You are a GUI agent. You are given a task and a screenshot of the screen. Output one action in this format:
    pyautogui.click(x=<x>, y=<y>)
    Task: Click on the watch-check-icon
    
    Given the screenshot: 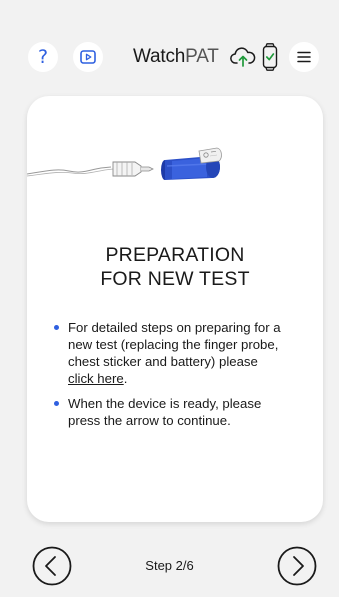 What is the action you would take?
    pyautogui.click(x=270, y=57)
    